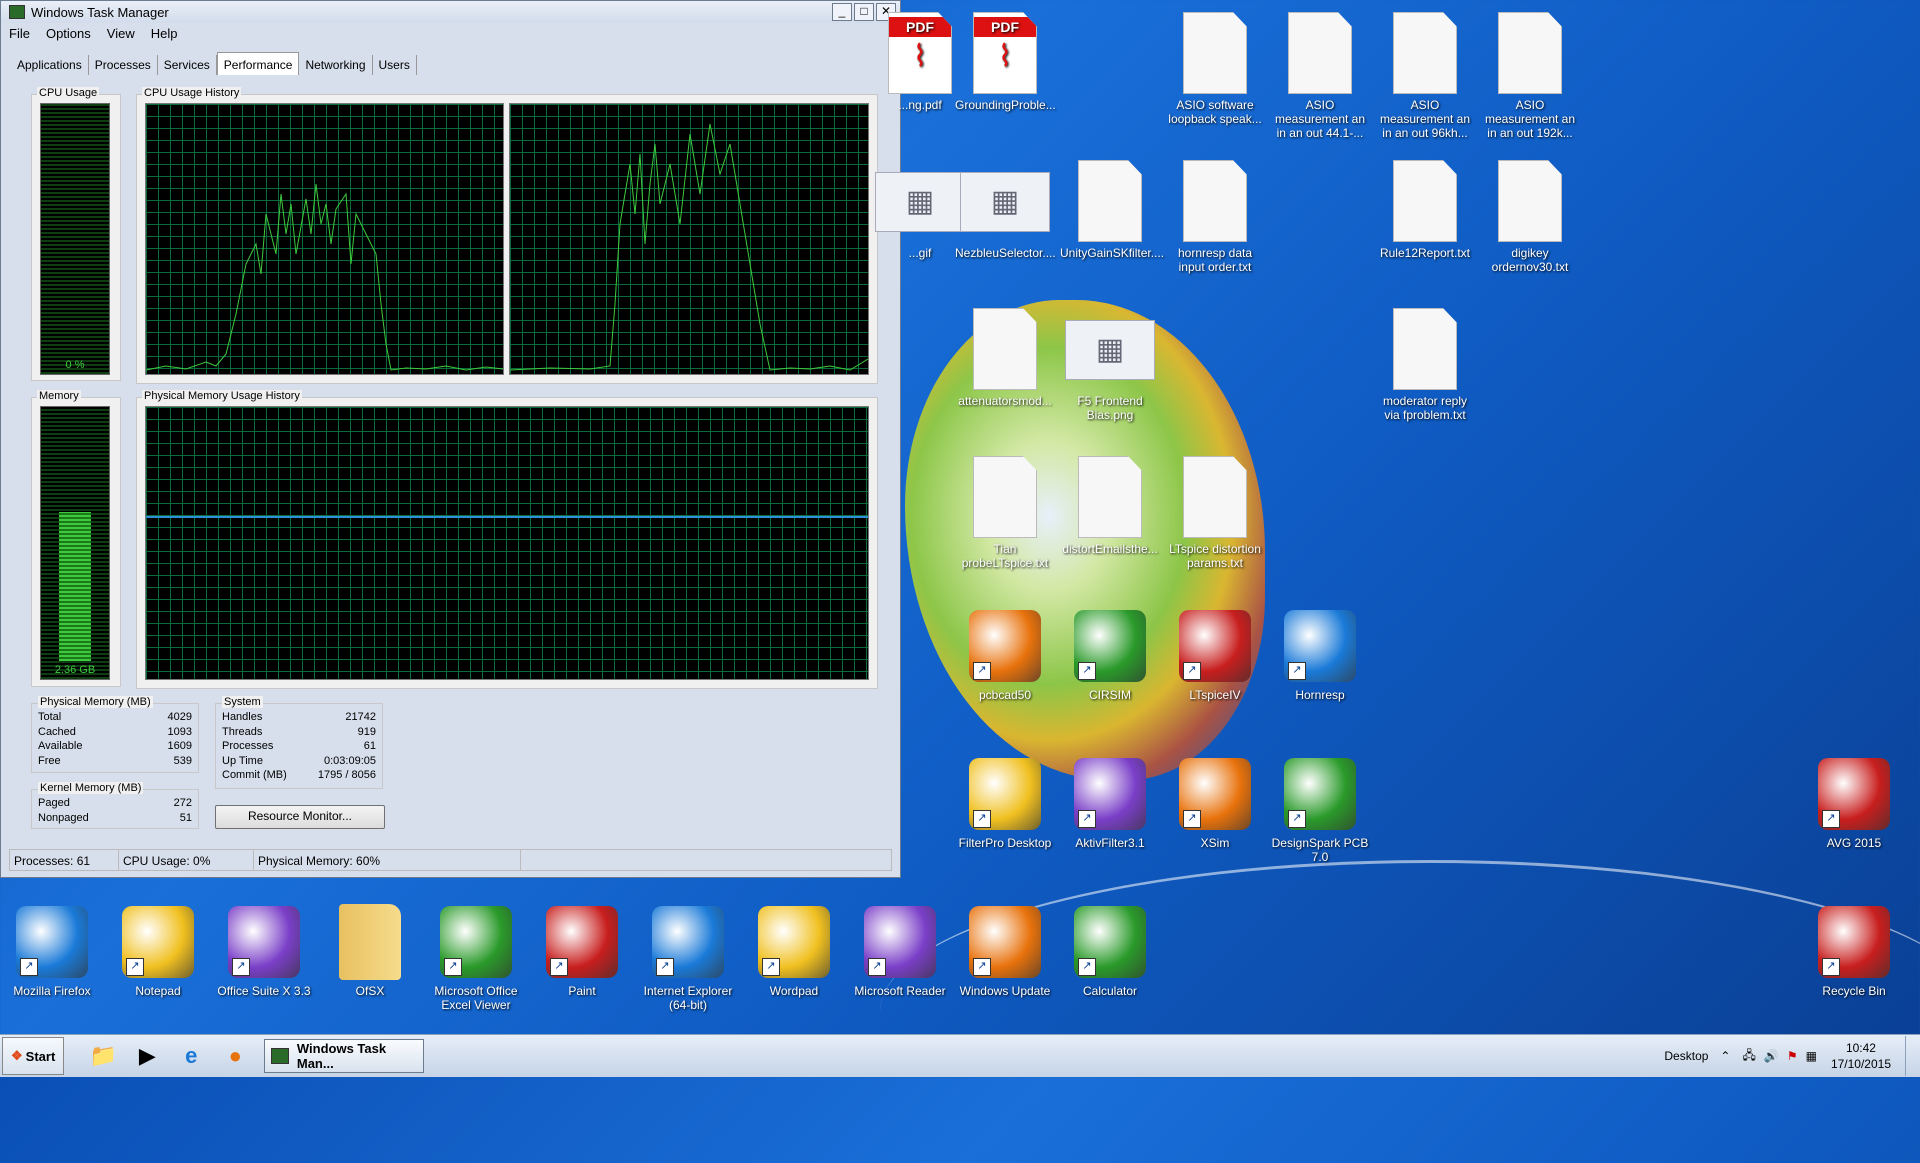 This screenshot has width=1920, height=1163. Describe the element at coordinates (1530, 217) in the screenshot. I see `desktop-icon: digikey ordernov30.txt` at that location.